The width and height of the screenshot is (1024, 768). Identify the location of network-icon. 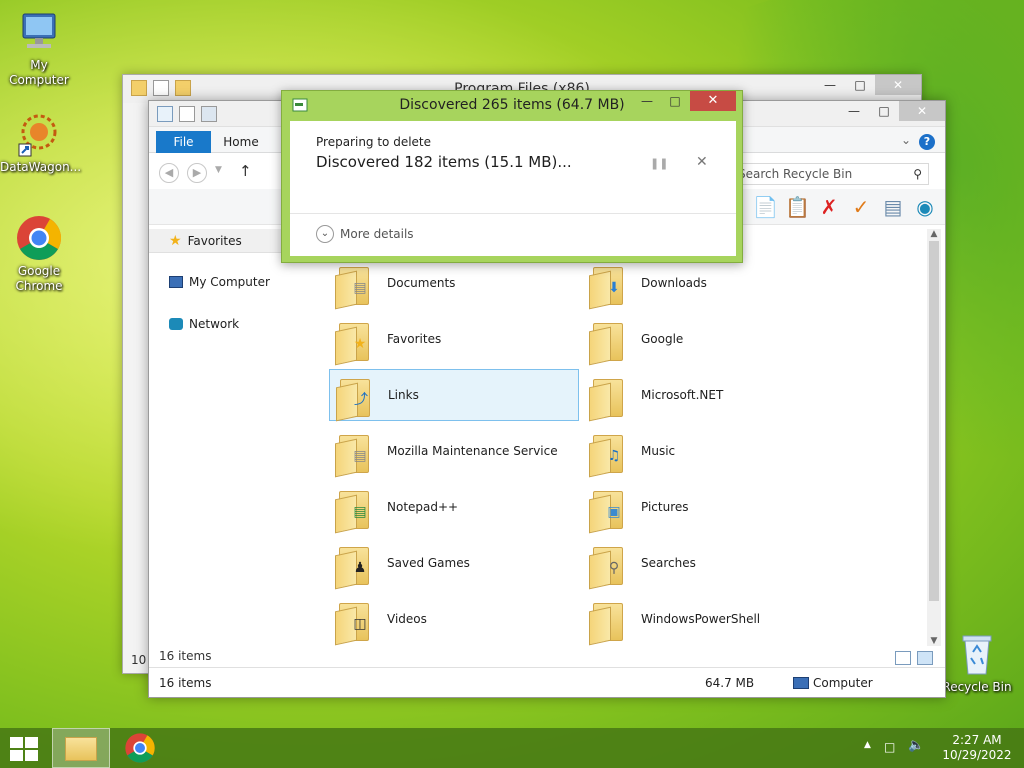
(176, 324).